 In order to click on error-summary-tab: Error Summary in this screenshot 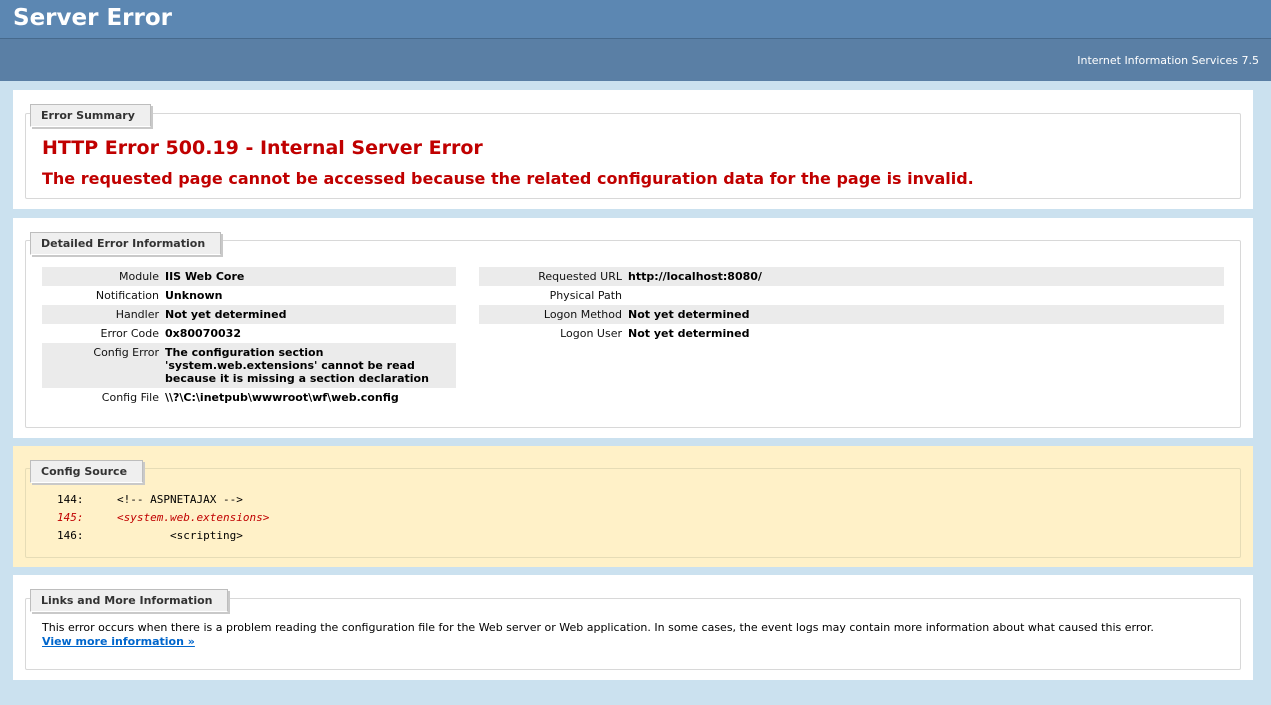, I will do `click(90, 115)`.